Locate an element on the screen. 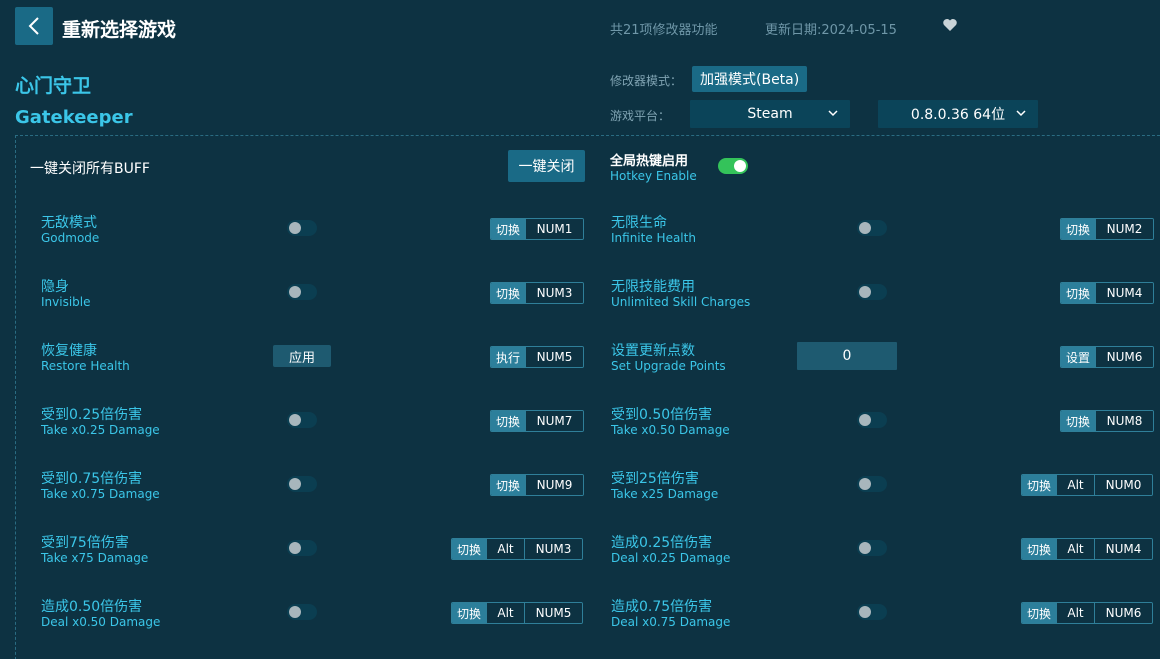 This screenshot has width=1160, height=659. hotkey-group: 切换 Alt NUM0 is located at coordinates (1087, 485).